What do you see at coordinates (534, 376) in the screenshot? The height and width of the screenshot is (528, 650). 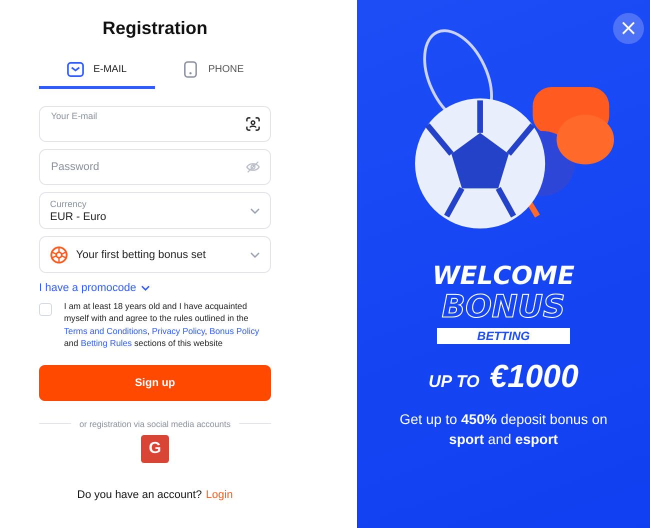 I see `bonus-amount: €1000` at bounding box center [534, 376].